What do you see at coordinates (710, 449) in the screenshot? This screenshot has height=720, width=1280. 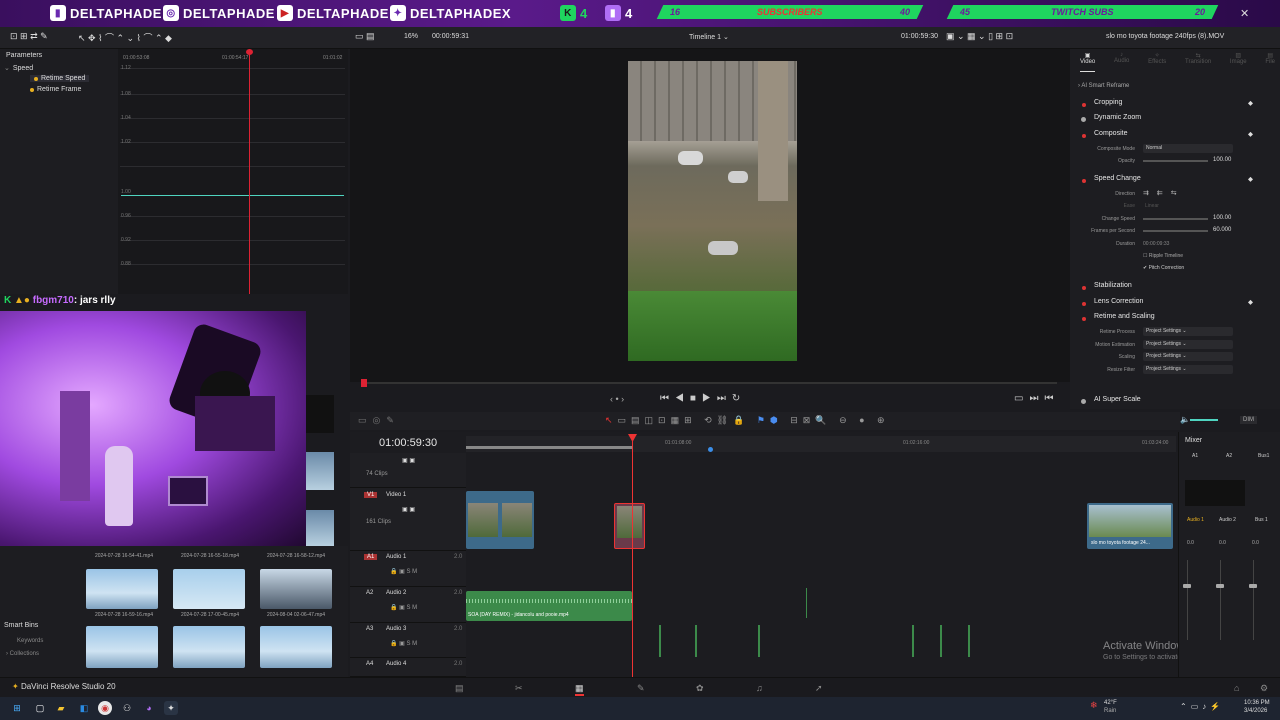 I see `timeline-marker` at bounding box center [710, 449].